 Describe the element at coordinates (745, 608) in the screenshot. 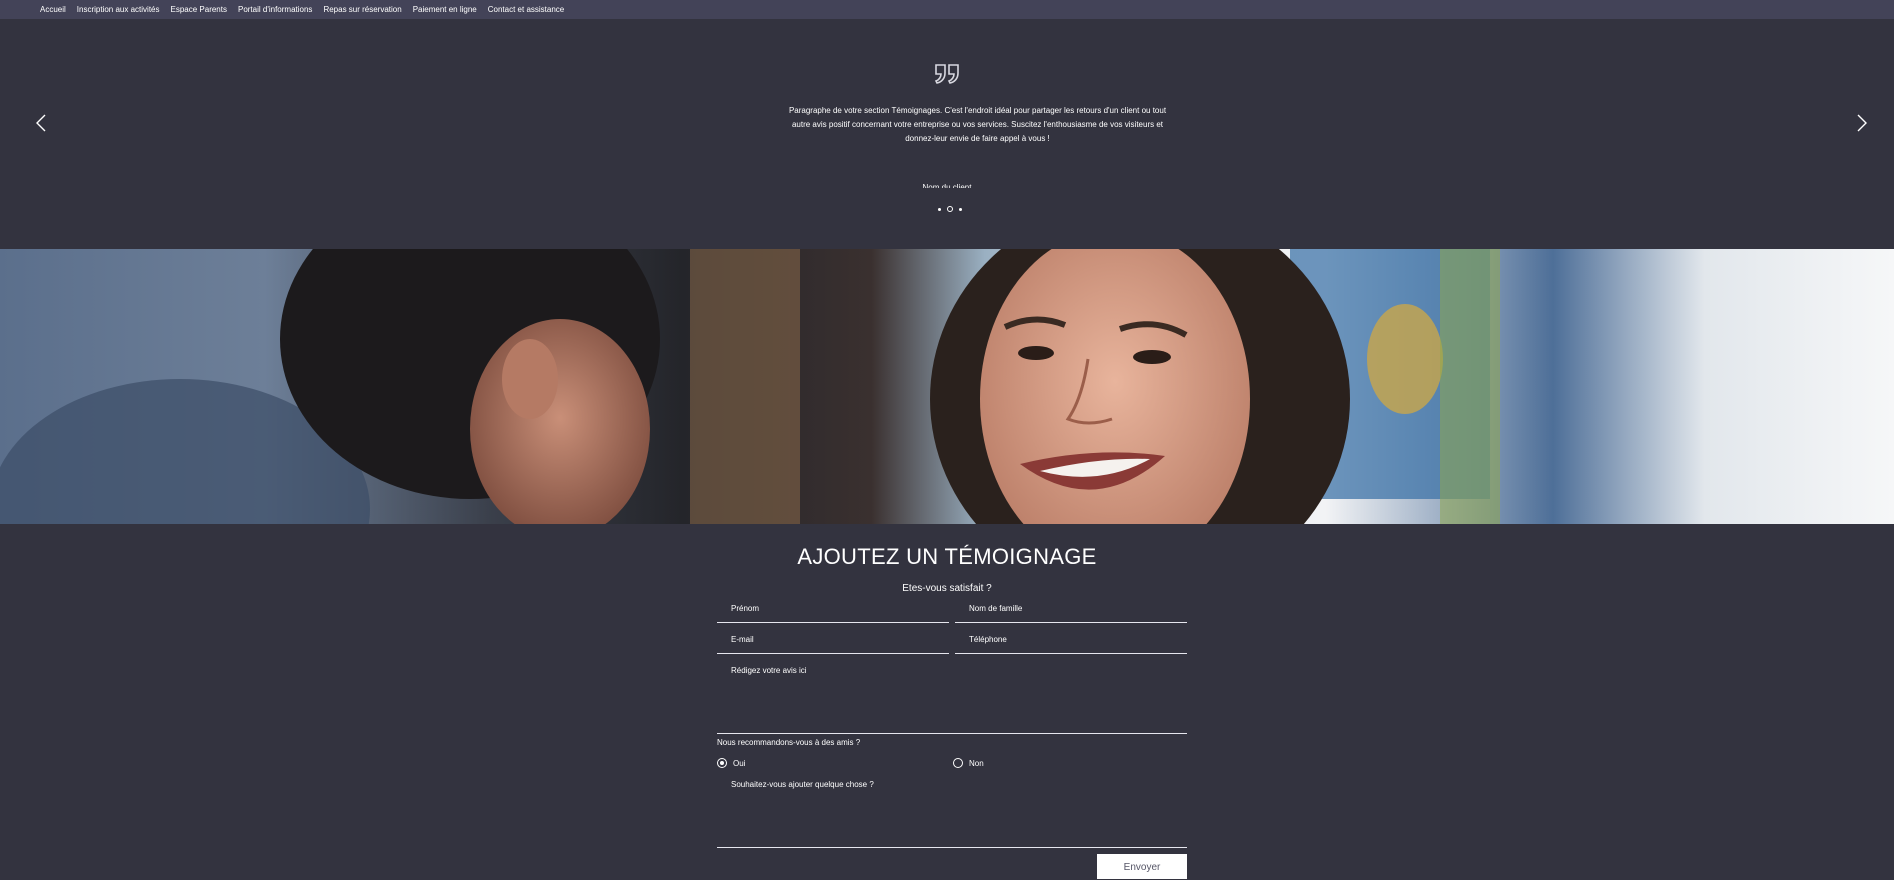

I see `first-name-placeholder: Prénom` at that location.